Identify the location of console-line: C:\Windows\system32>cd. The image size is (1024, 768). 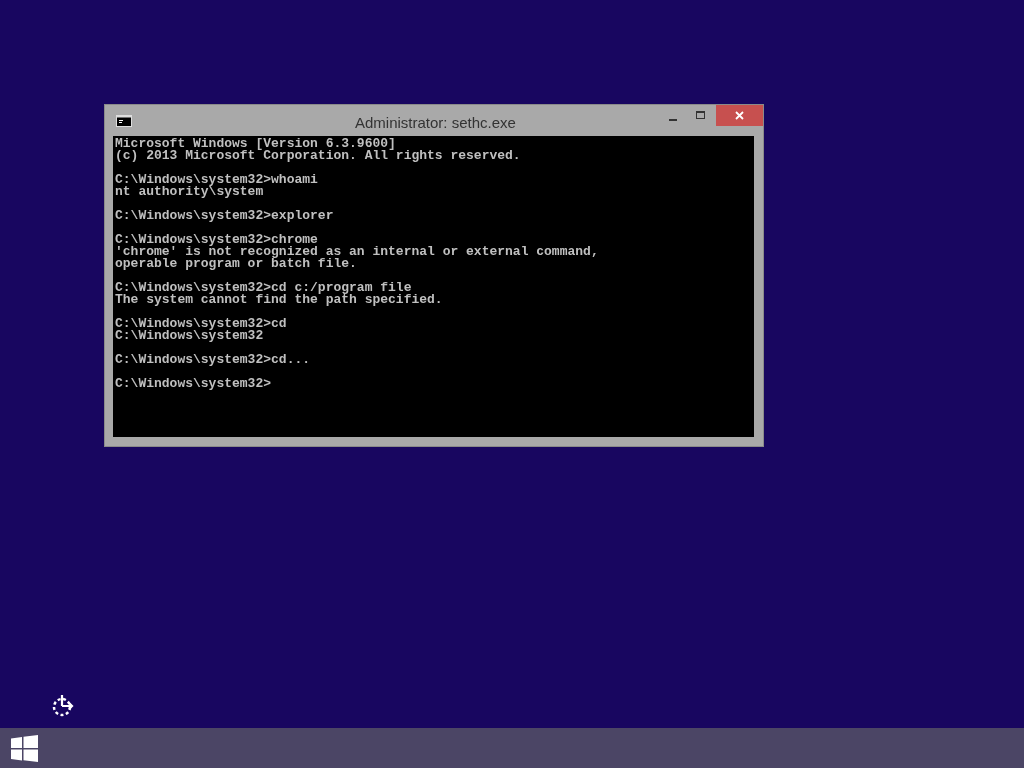
(201, 324).